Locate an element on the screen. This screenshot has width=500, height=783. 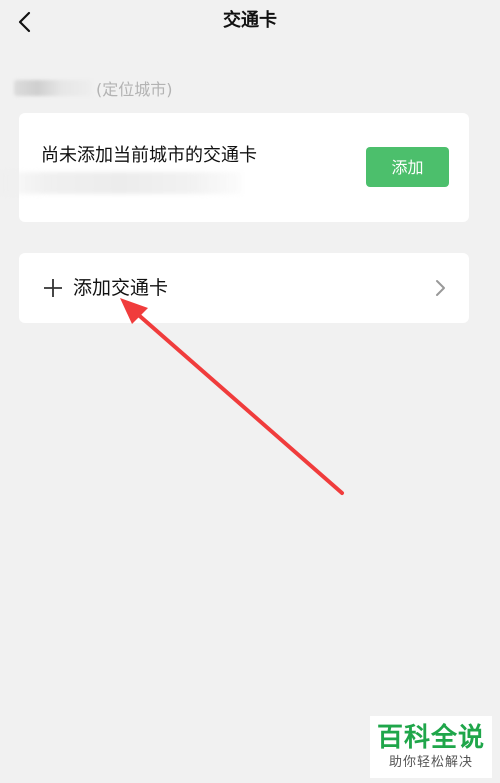
location-row: (定位城市) is located at coordinates (93, 88).